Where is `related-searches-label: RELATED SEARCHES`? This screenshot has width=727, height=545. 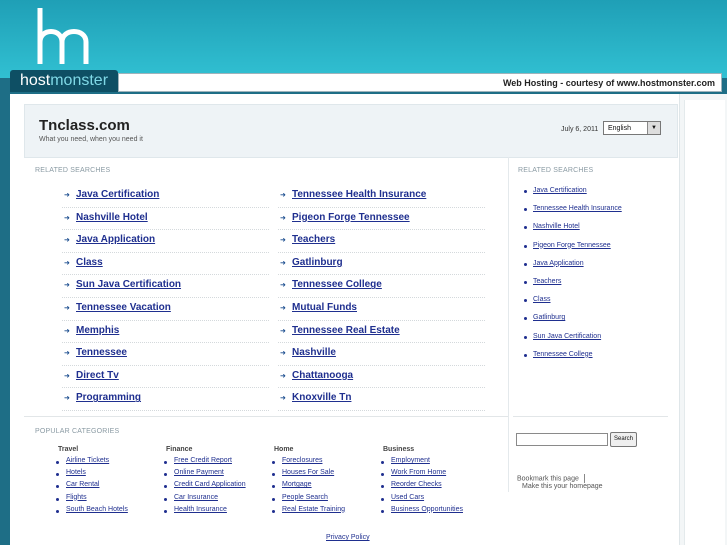
related-searches-label: RELATED SEARCHES is located at coordinates (73, 170).